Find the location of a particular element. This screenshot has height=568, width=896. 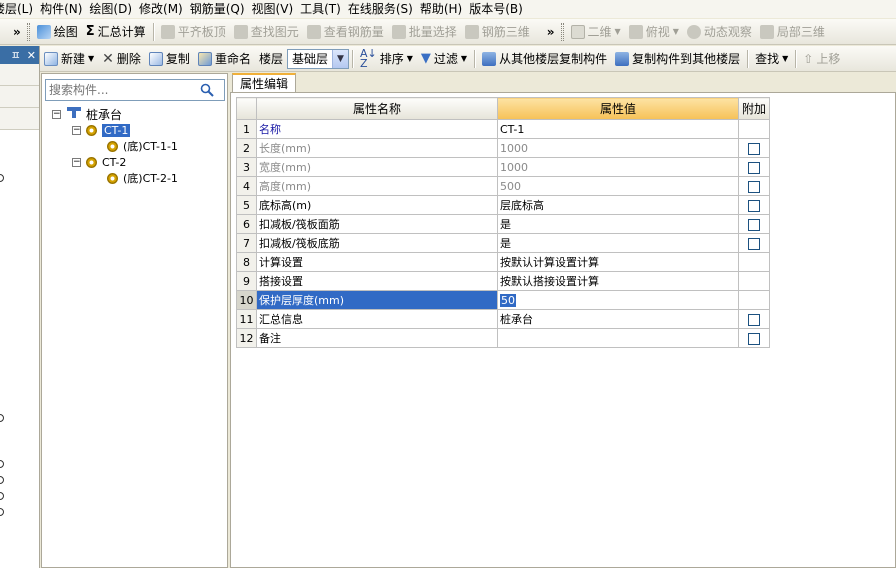

menu-modify: 修改(M) is located at coordinates (161, 9).